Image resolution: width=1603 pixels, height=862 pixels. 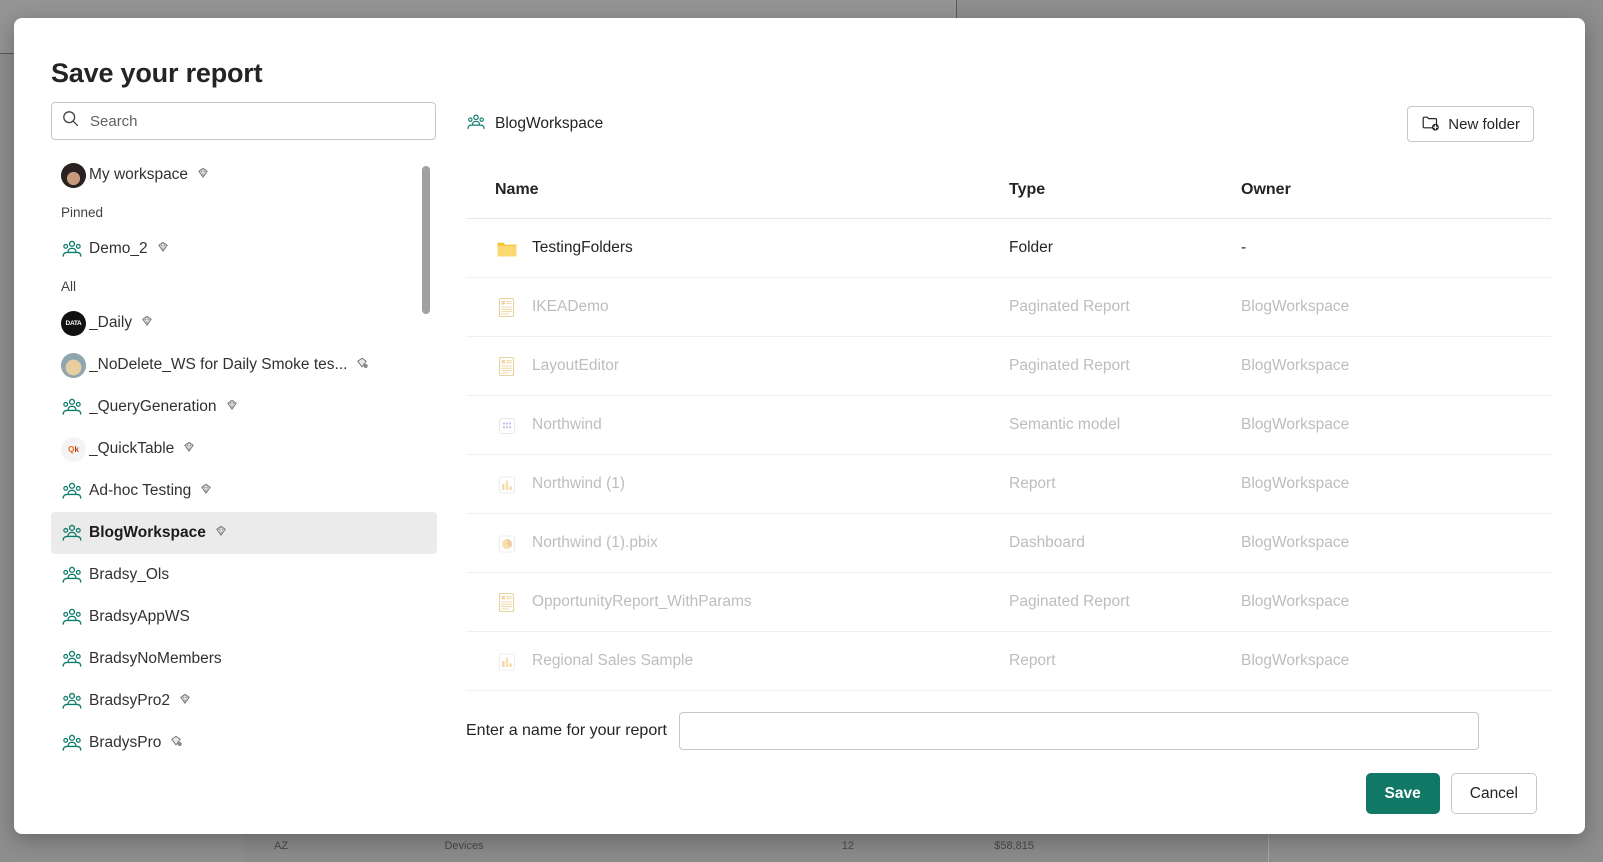 What do you see at coordinates (1031, 247) in the screenshot?
I see `cell-type: Folder` at bounding box center [1031, 247].